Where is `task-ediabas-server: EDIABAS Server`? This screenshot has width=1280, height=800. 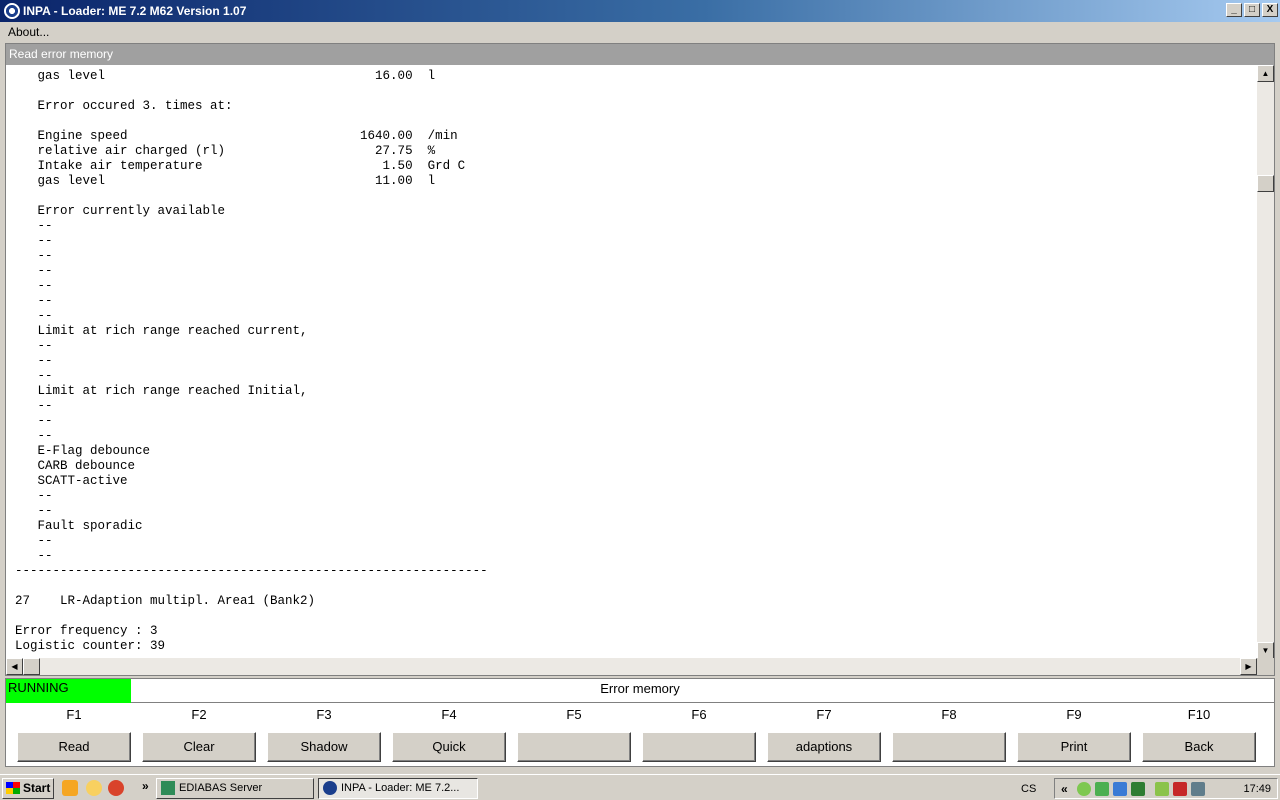 task-ediabas-server: EDIABAS Server is located at coordinates (235, 788).